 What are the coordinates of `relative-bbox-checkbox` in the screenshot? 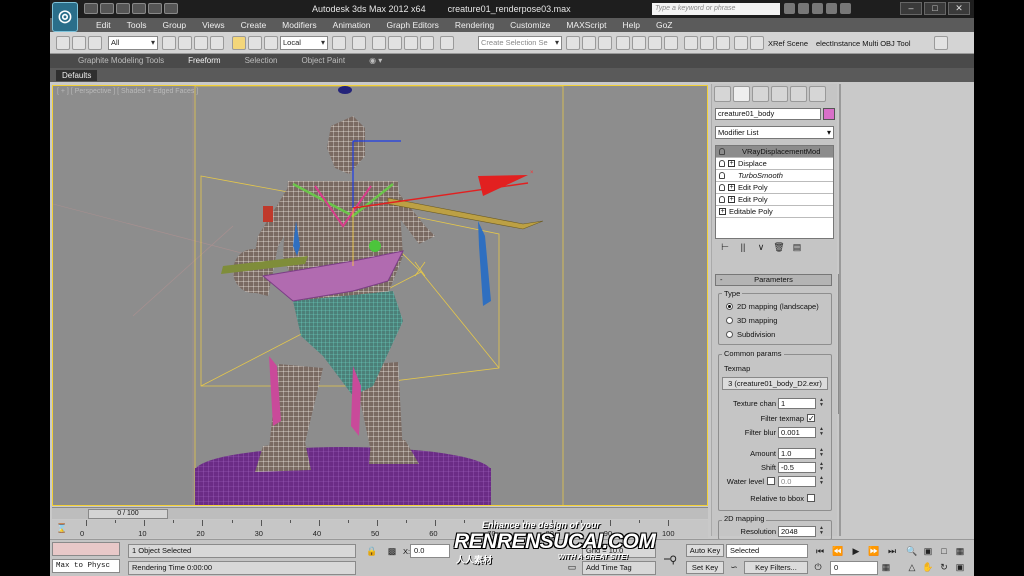 It's located at (811, 498).